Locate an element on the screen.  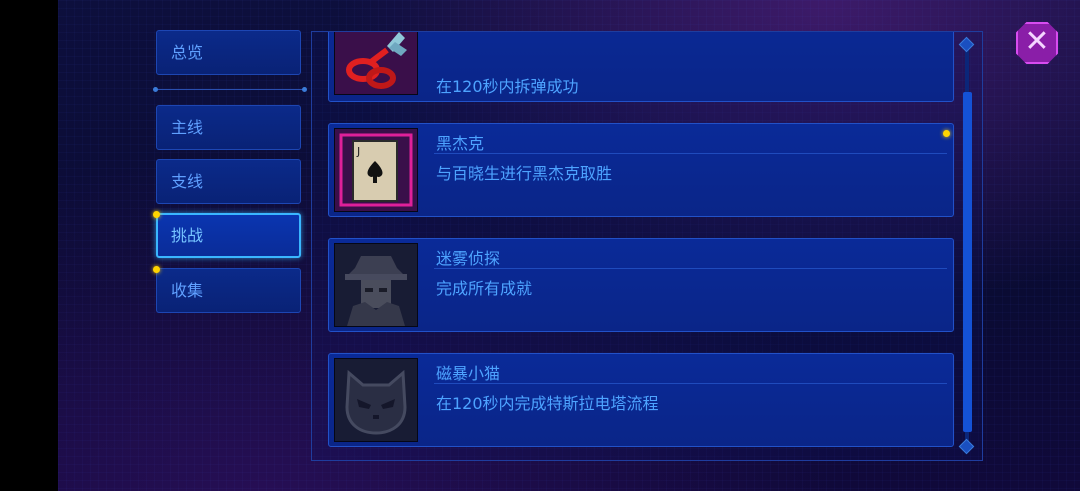
scrollbar-cap-top is located at coordinates (966, 44).